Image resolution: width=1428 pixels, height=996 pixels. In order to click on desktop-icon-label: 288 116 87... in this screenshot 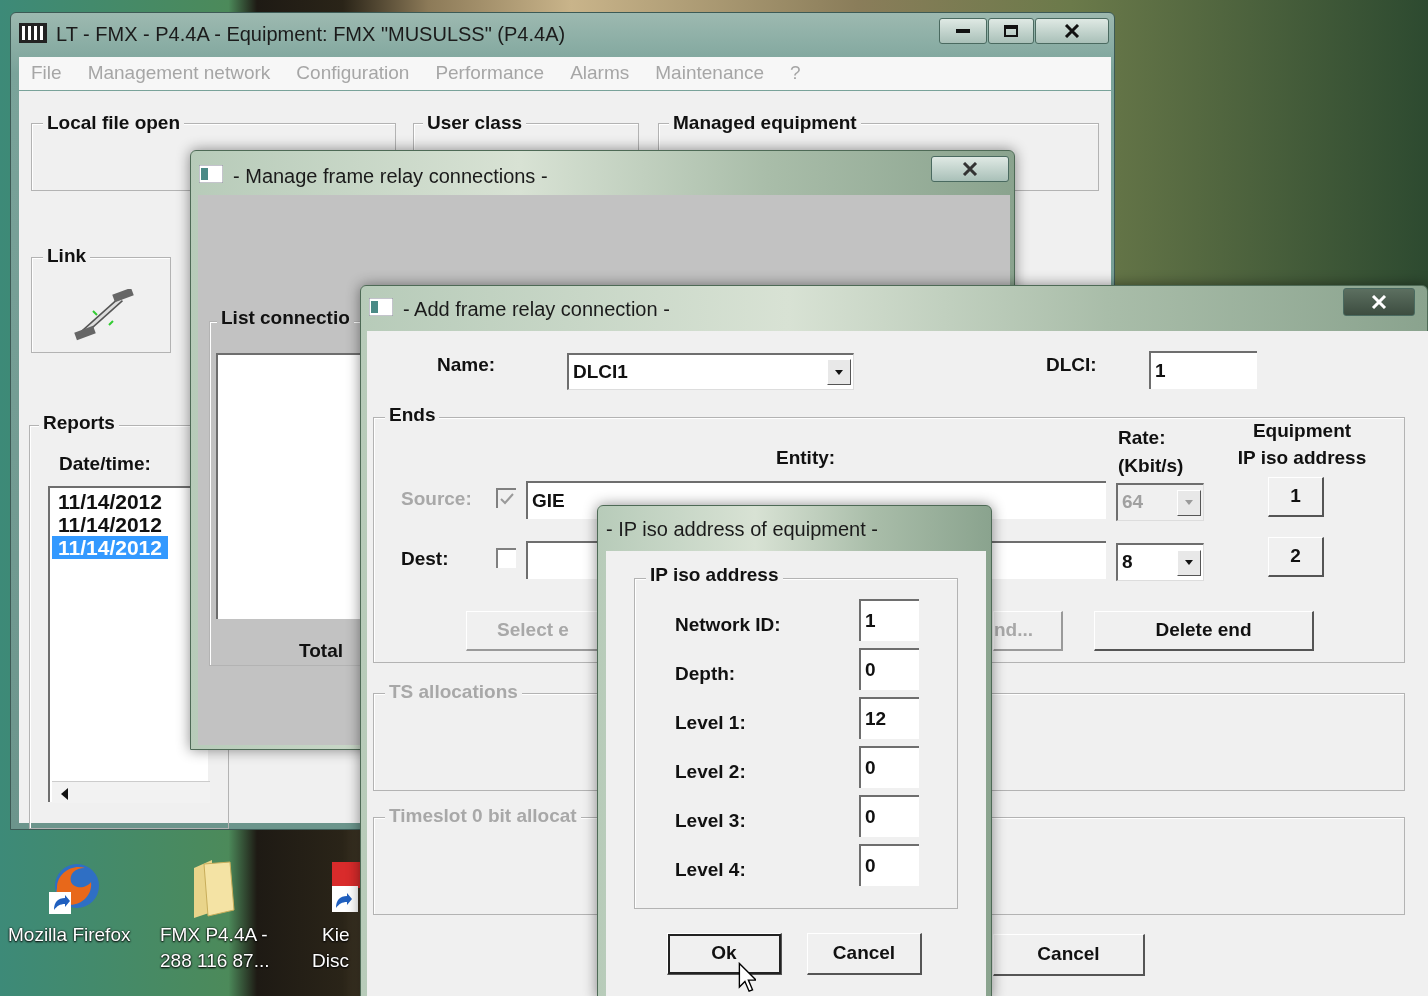, I will do `click(215, 961)`.